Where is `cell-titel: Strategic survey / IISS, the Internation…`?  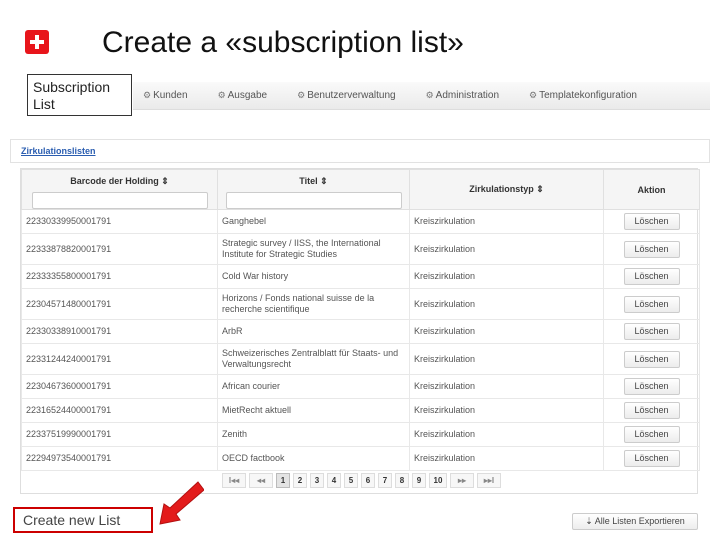
cell-titel: Strategic survey / IISS, the Internation… is located at coordinates (313, 249).